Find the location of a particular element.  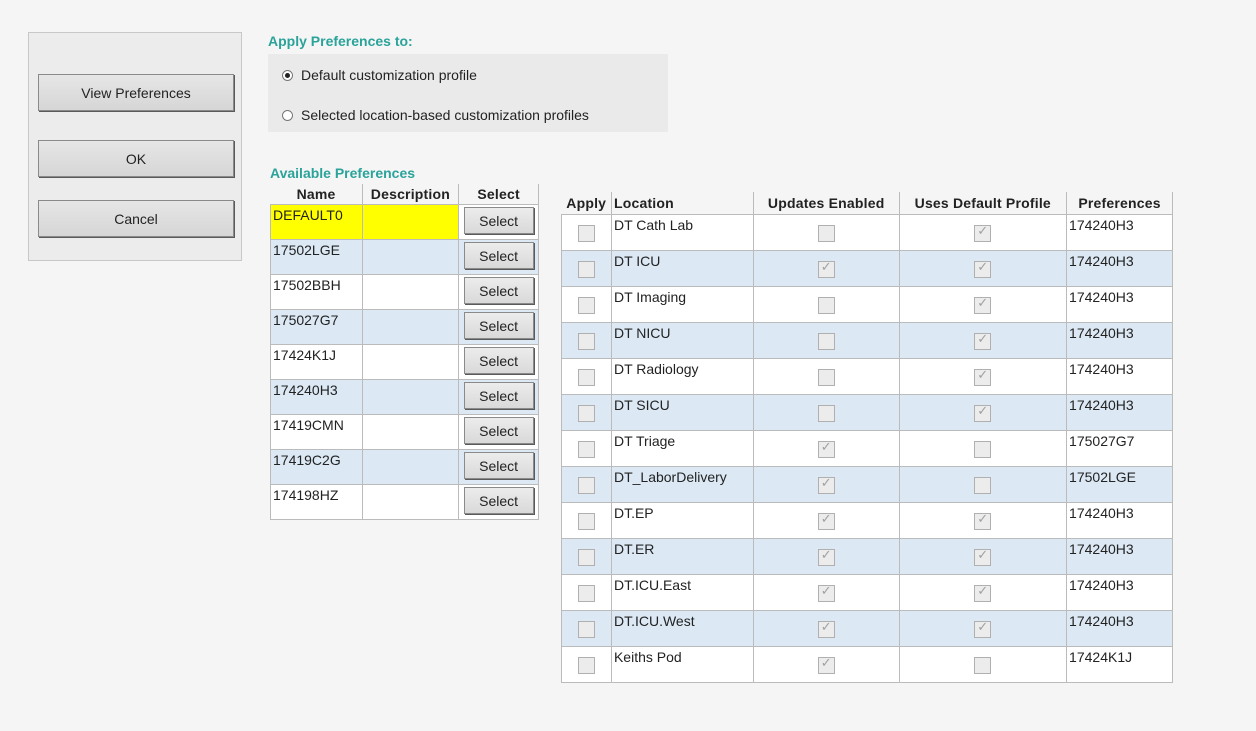

location-name: DT.EP is located at coordinates (633, 513).